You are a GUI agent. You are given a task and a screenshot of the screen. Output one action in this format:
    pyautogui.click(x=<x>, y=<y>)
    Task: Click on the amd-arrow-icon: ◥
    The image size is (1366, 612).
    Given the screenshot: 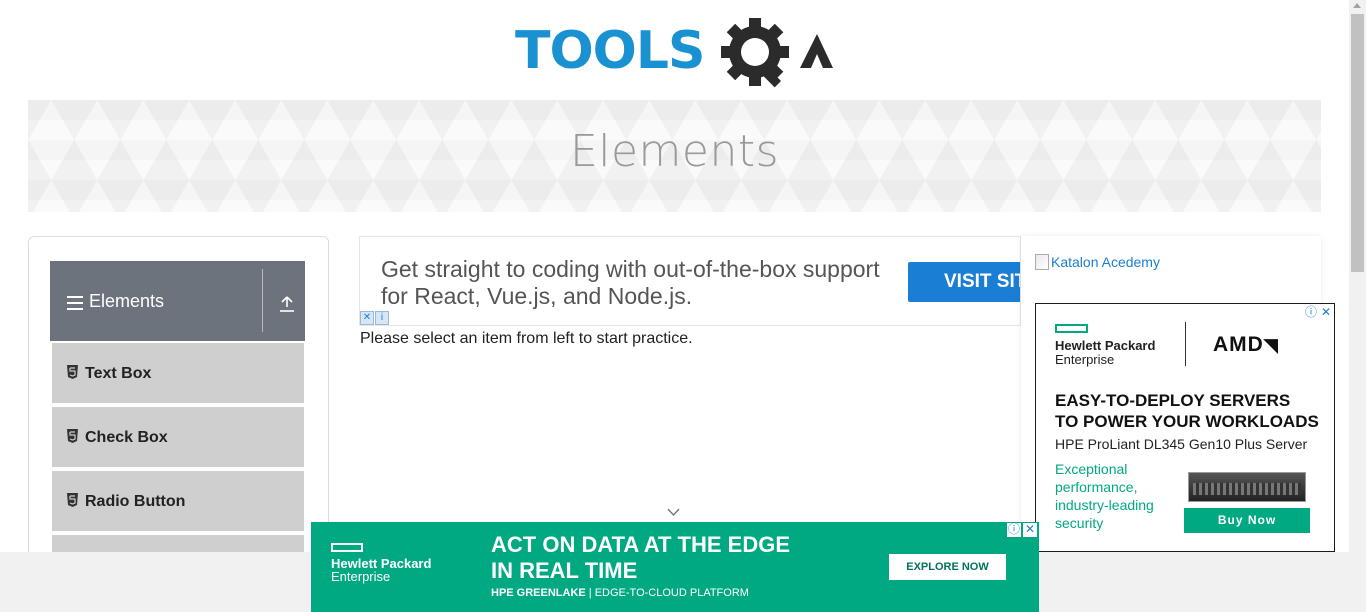 What is the action you would take?
    pyautogui.click(x=1271, y=345)
    